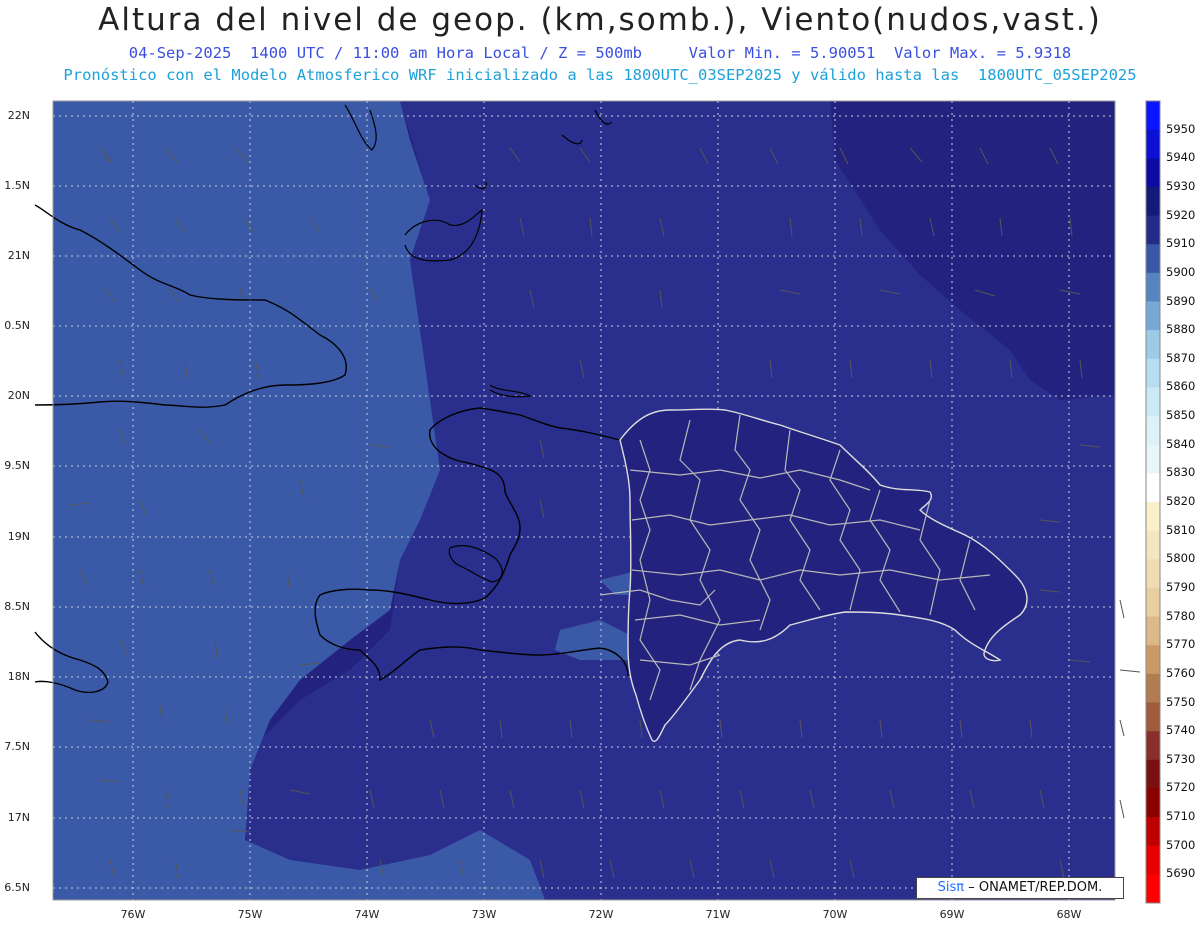  Describe the element at coordinates (17, 606) in the screenshot. I see `lat-label: 8.5N` at that location.